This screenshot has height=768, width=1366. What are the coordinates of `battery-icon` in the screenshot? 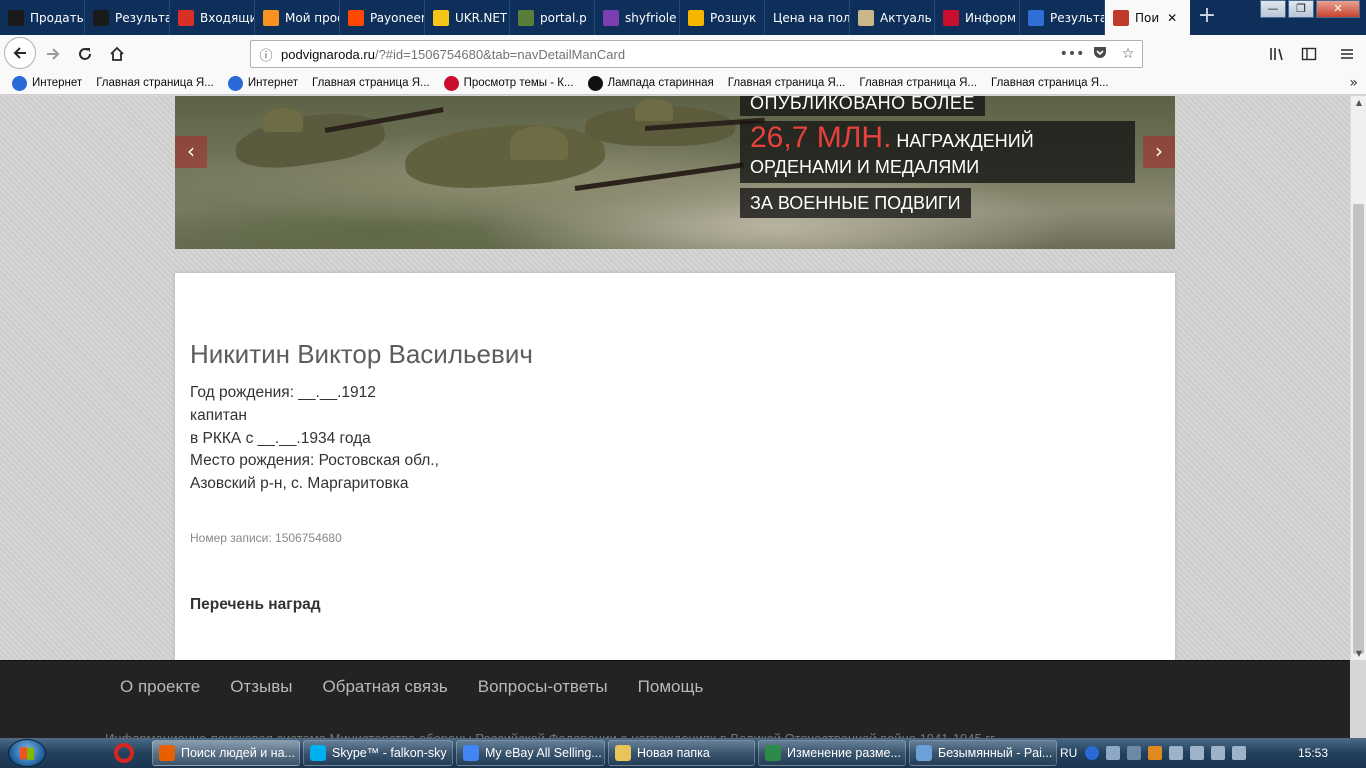 It's located at (1197, 753).